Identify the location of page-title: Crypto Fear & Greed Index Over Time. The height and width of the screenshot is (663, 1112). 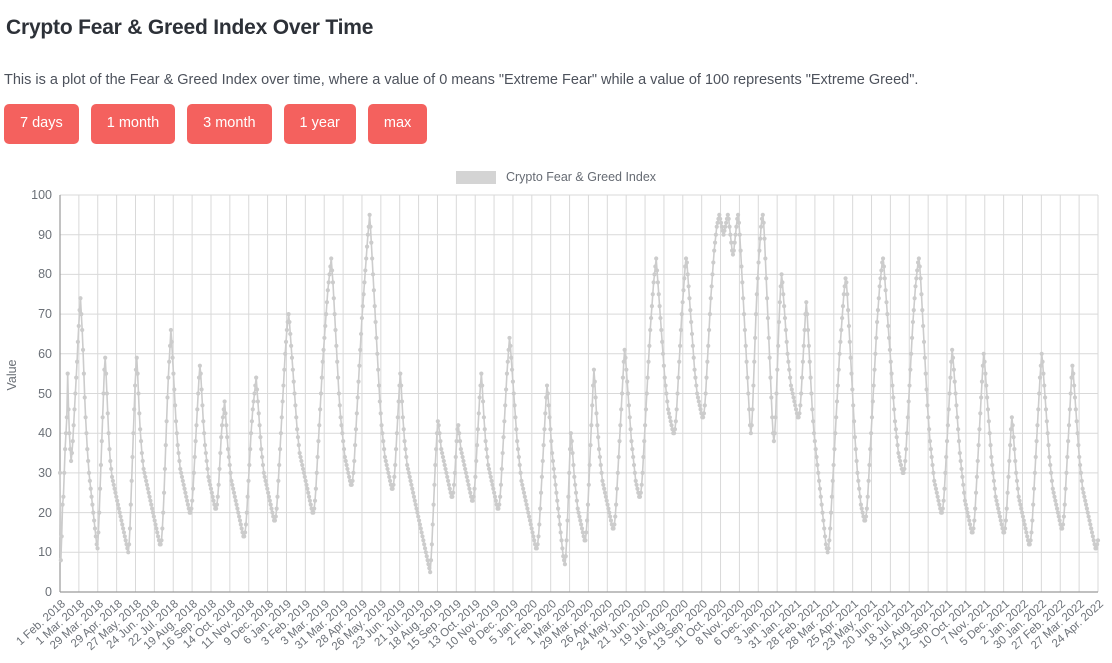
(190, 28).